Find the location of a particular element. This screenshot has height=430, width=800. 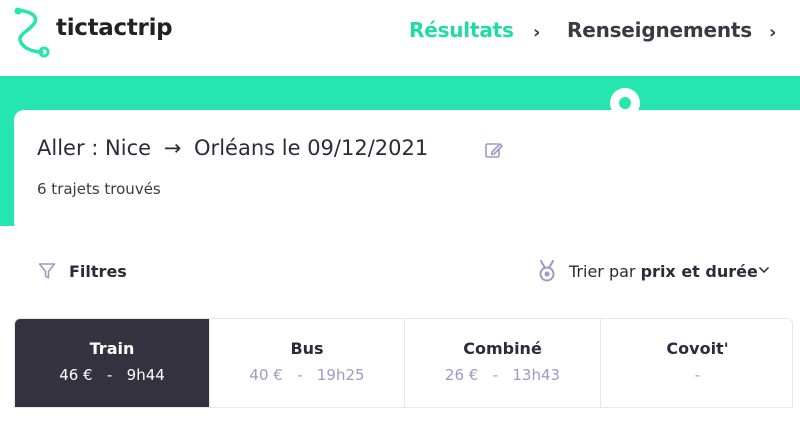

tab-price-duration: 26 € - 13h43 is located at coordinates (502, 375).